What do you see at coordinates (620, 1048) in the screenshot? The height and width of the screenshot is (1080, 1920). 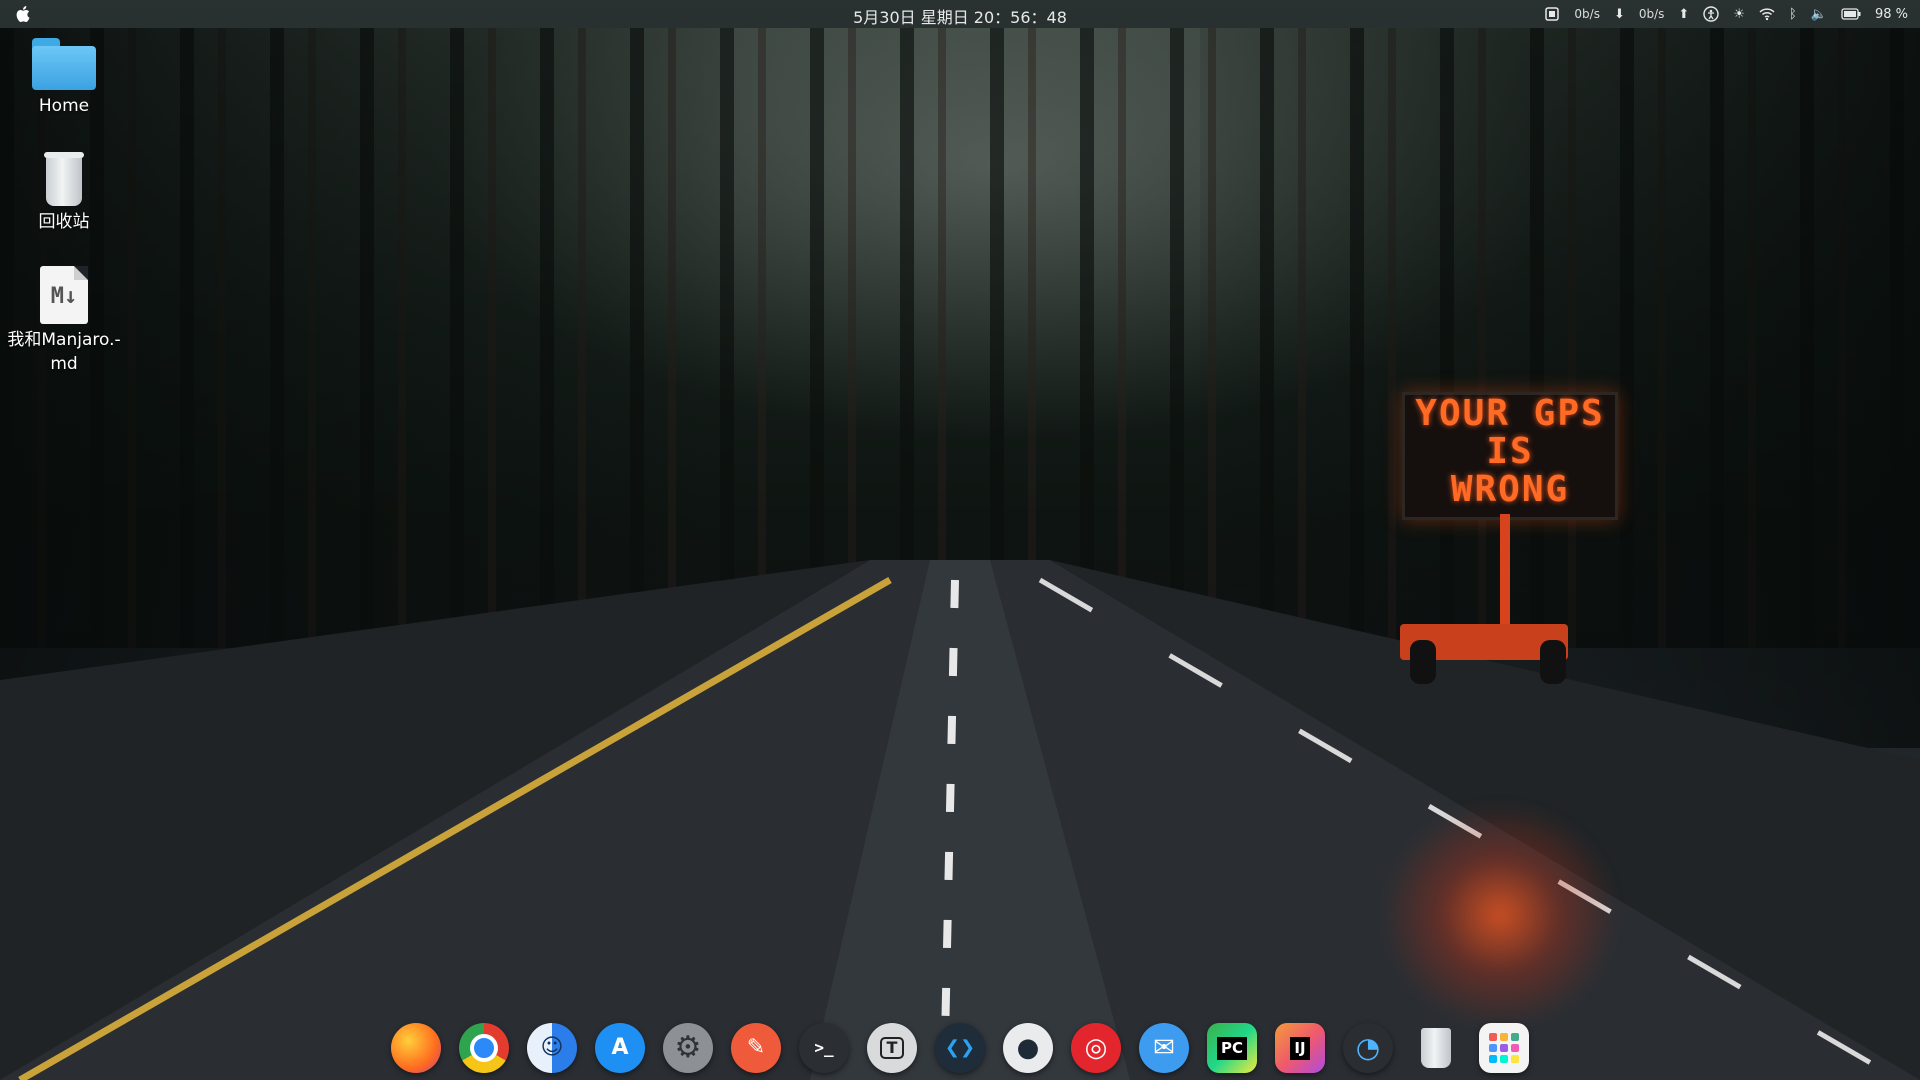 I see `app-store-icon: A` at bounding box center [620, 1048].